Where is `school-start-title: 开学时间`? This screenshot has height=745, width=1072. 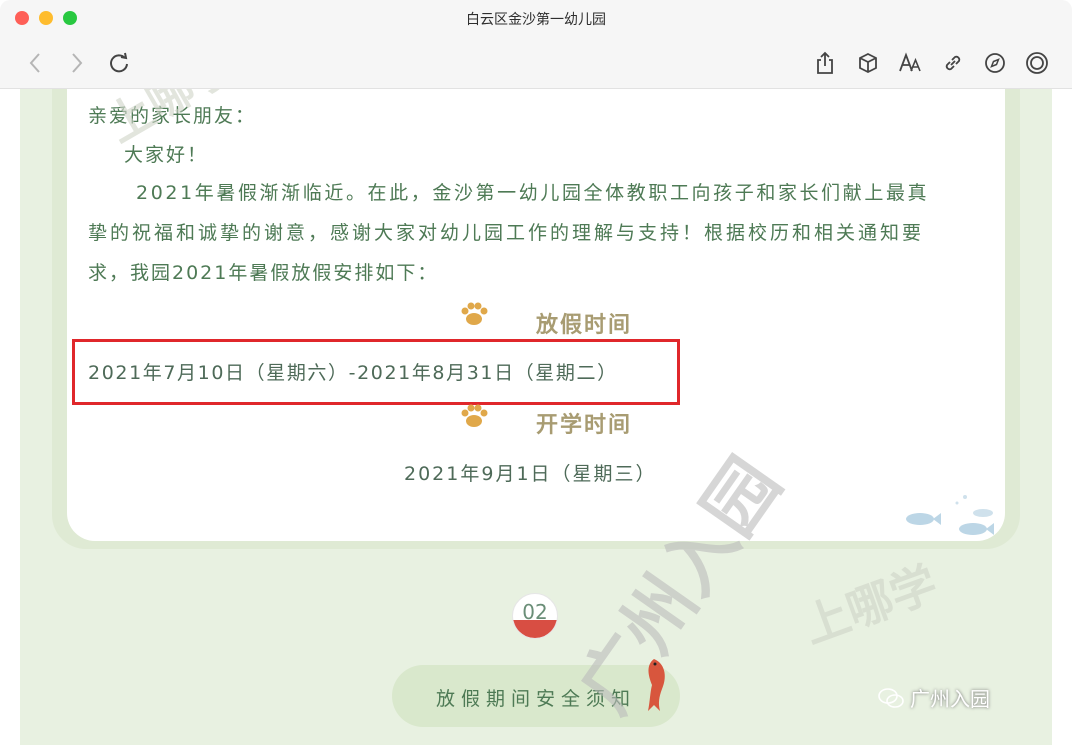
school-start-title: 开学时间 is located at coordinates (584, 425).